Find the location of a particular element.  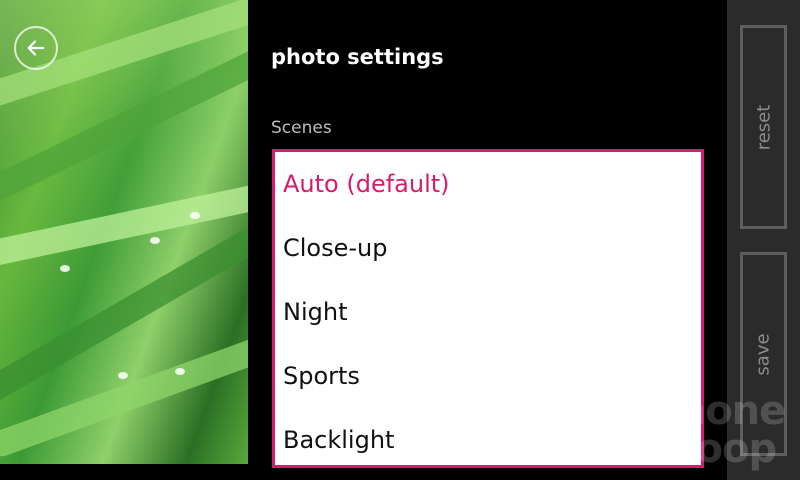

reset-button-label: reset is located at coordinates (763, 127).